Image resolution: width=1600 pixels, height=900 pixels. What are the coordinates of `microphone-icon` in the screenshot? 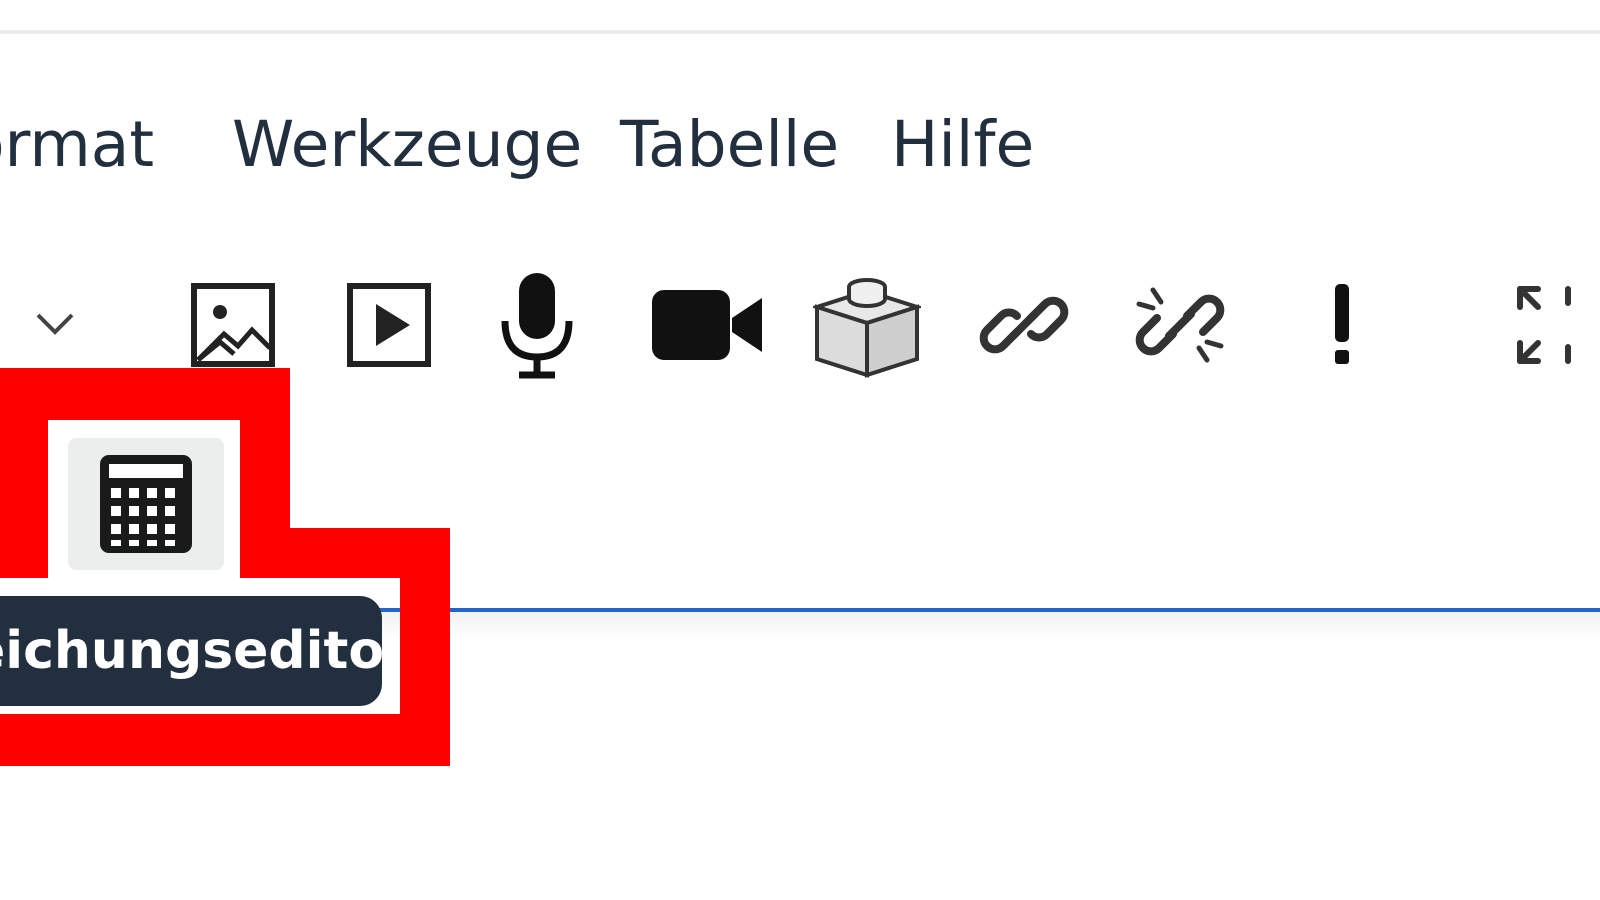 It's located at (537, 326).